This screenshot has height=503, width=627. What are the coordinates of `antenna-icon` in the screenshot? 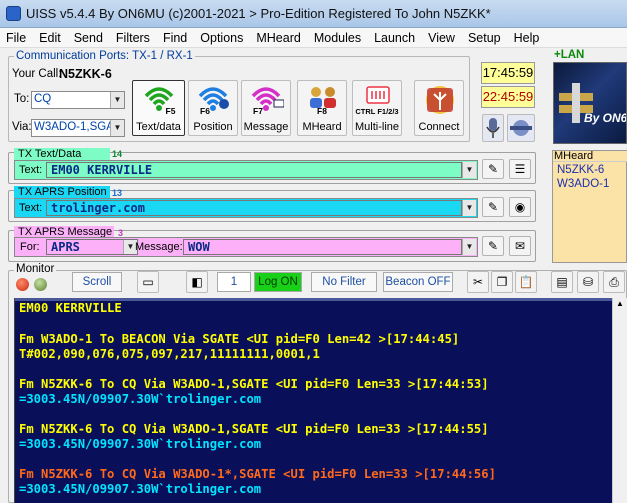 It's located at (440, 100).